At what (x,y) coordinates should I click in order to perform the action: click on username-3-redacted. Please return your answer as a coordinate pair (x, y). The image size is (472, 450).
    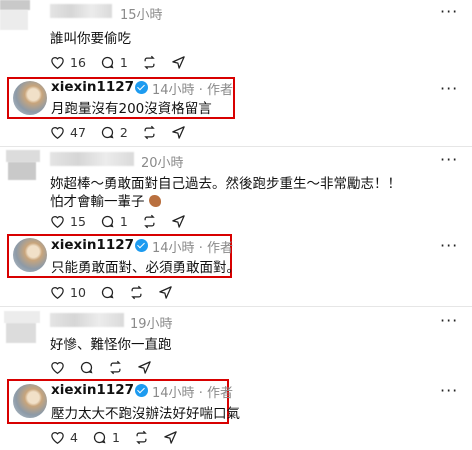
    Looking at the image, I should click on (87, 320).